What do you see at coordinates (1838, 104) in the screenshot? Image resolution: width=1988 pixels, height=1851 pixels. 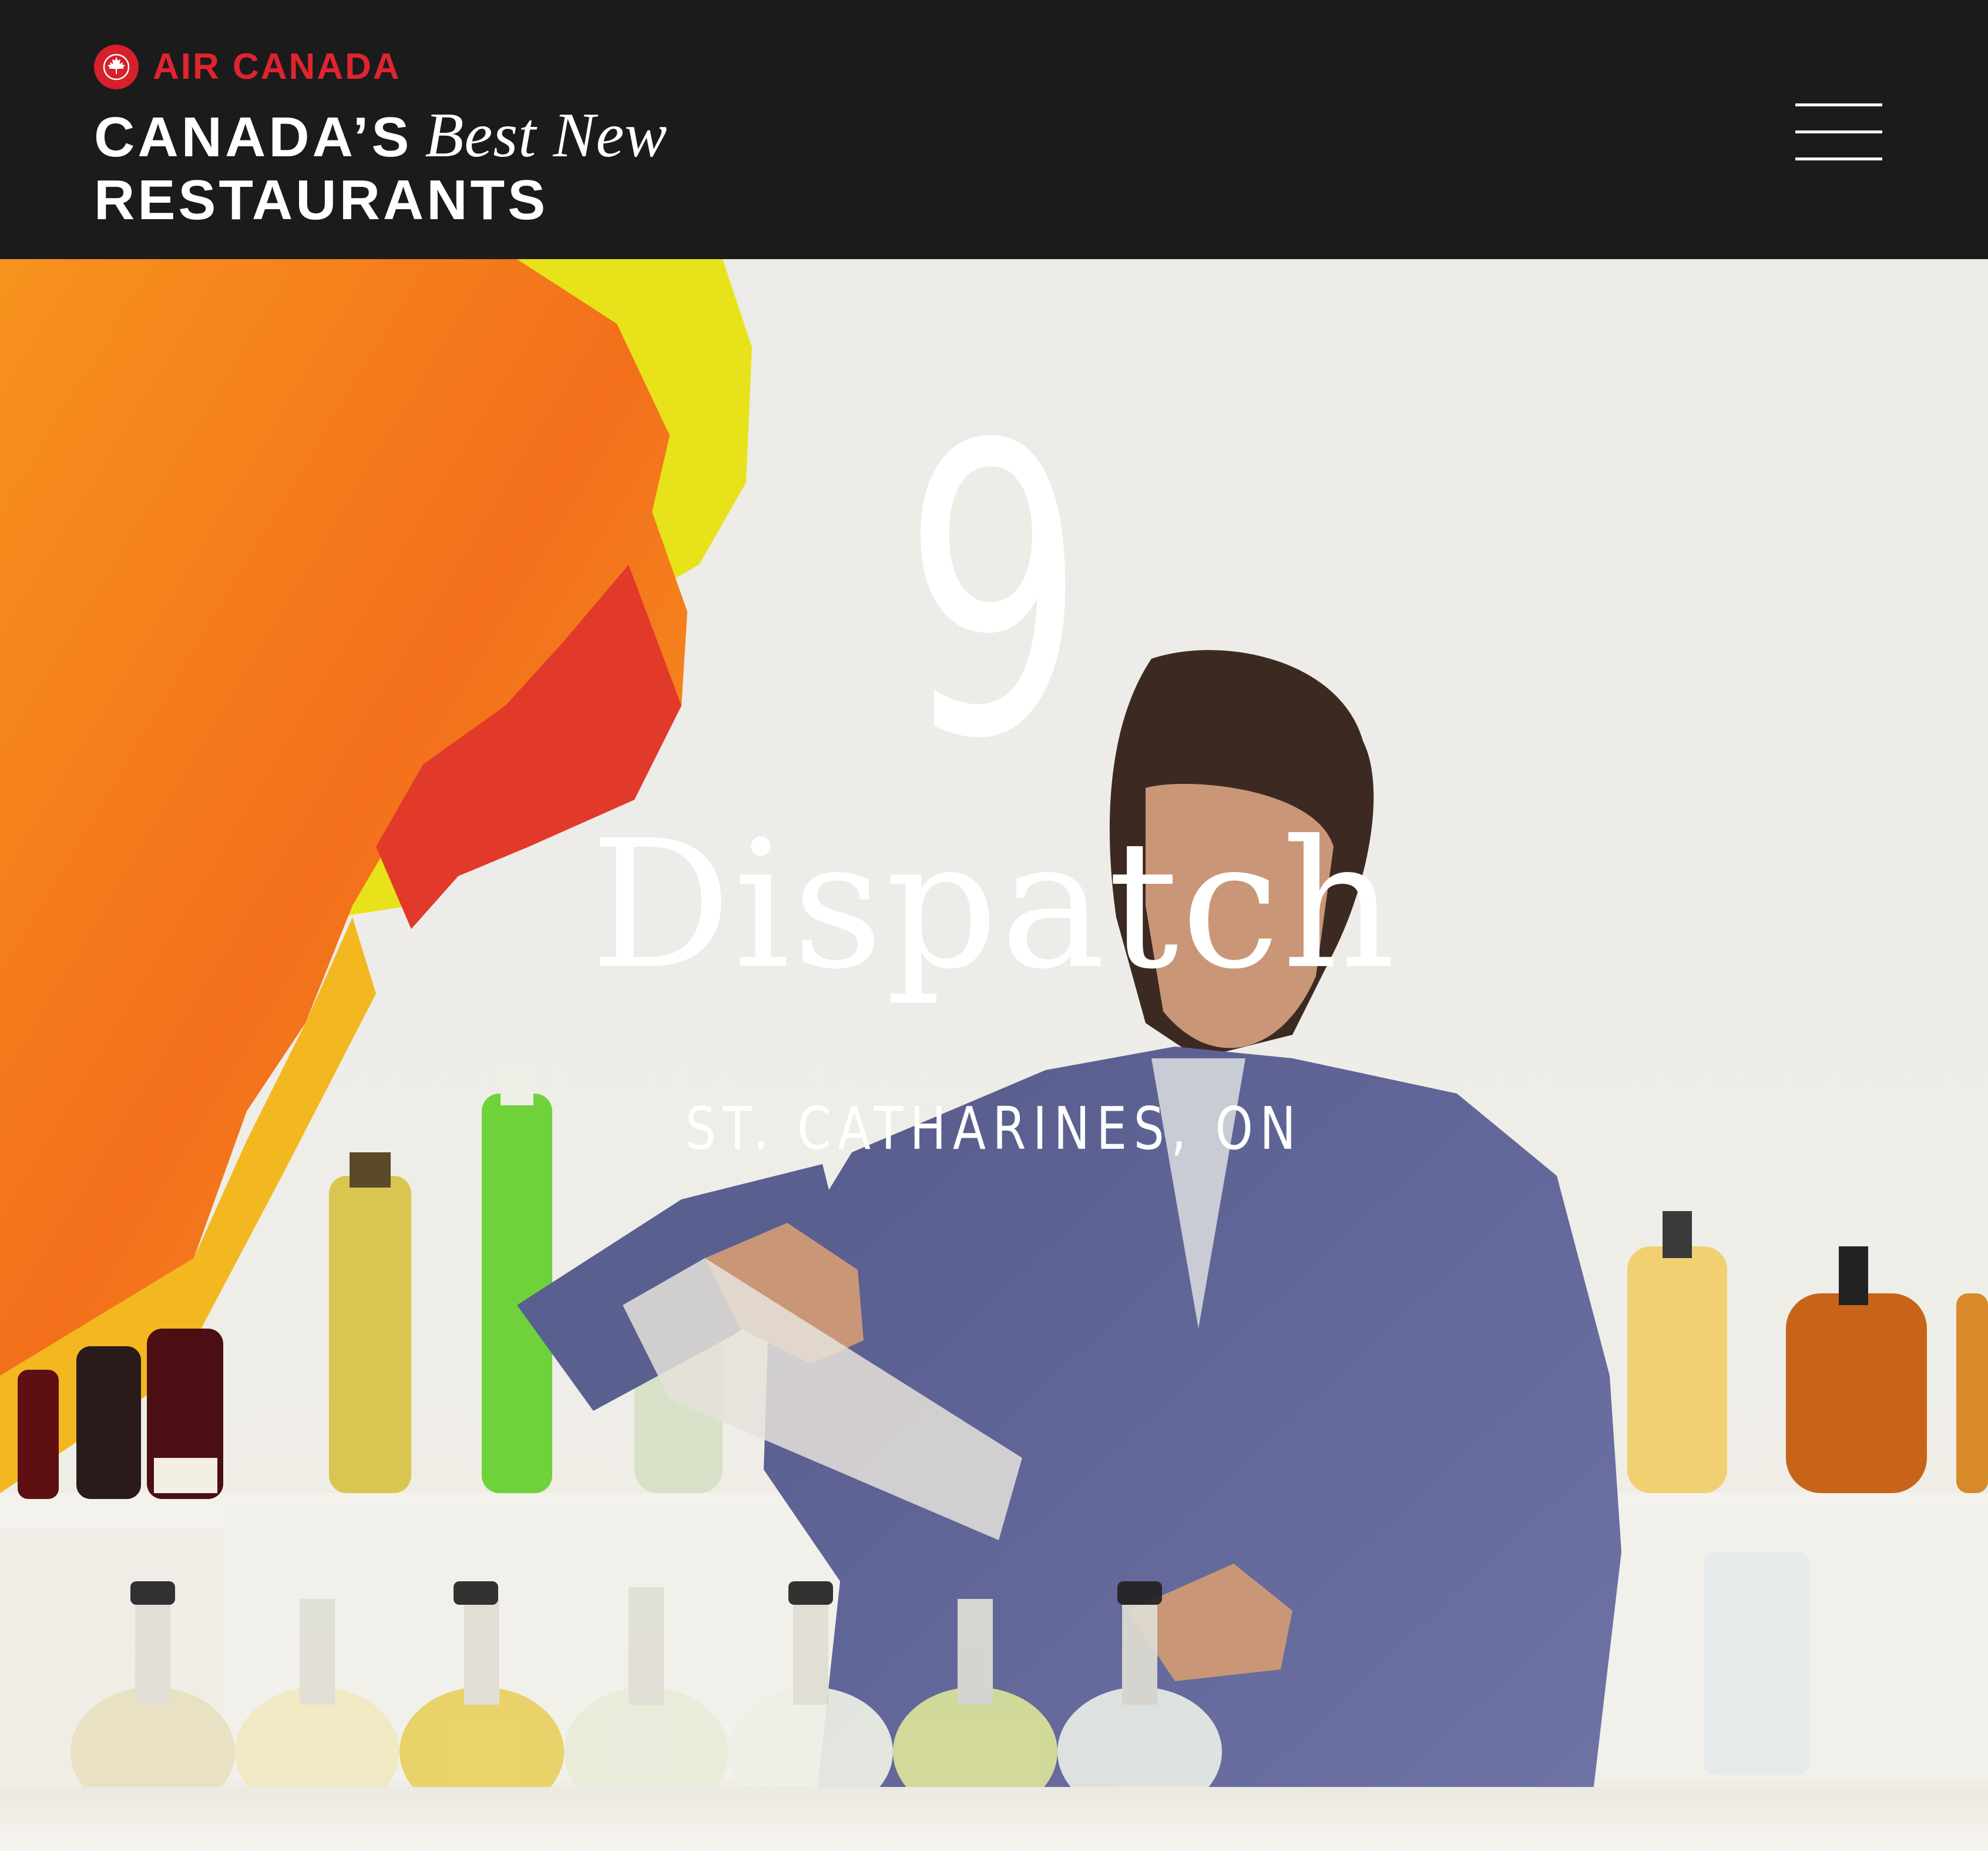 I see `menu-bar-top` at bounding box center [1838, 104].